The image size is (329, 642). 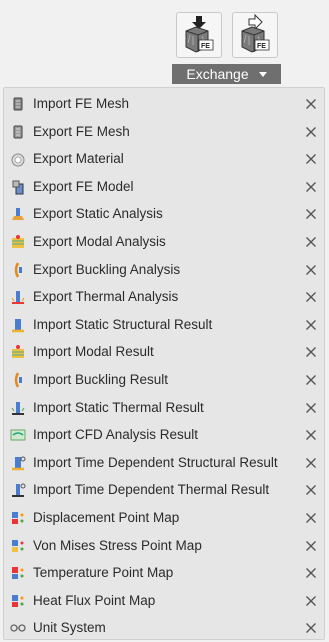 What do you see at coordinates (164, 104) in the screenshot?
I see `menu-item: Import FE Mesh` at bounding box center [164, 104].